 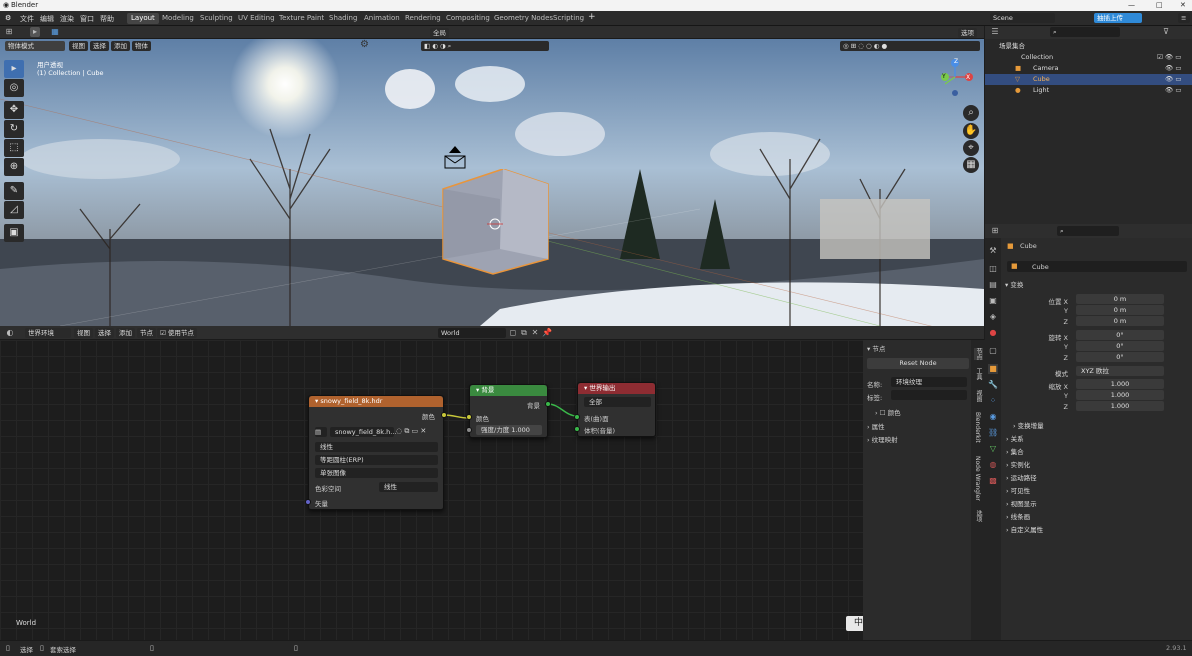 I want to click on reset-node-button: Reset Node, so click(x=918, y=363).